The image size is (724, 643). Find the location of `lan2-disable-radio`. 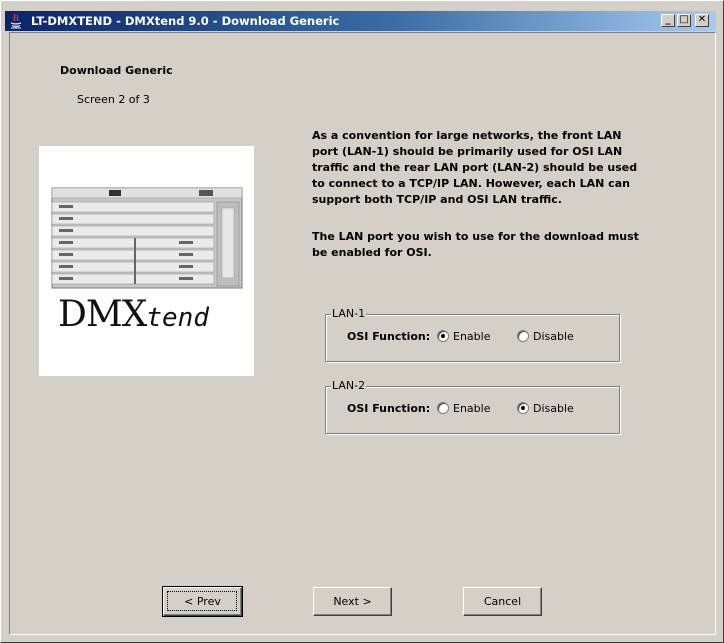

lan2-disable-radio is located at coordinates (523, 408).